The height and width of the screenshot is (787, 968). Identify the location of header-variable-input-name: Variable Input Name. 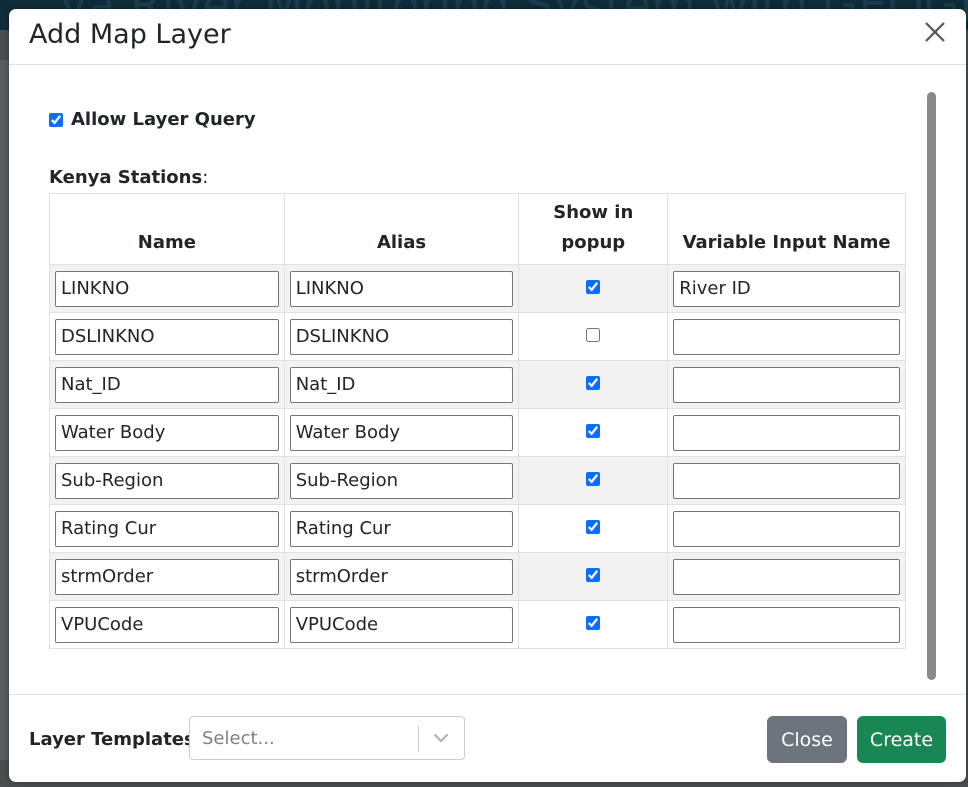
(786, 229).